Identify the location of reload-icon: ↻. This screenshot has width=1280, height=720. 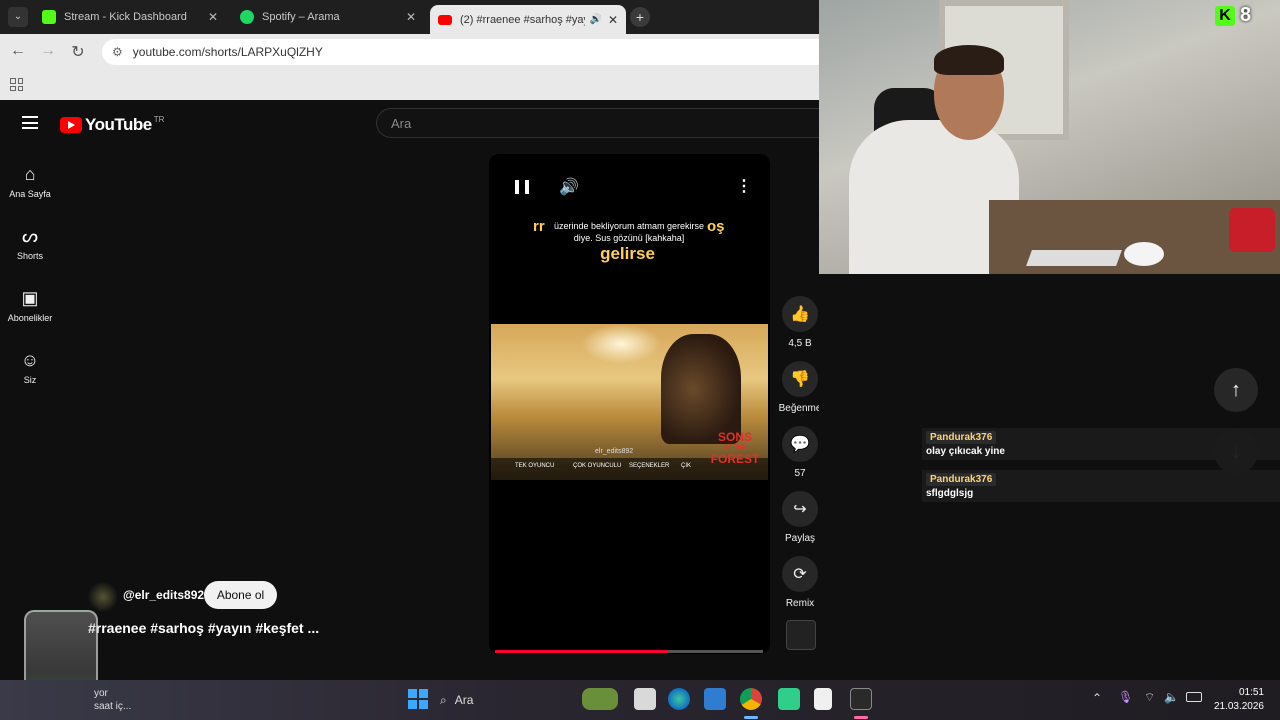
(78, 52).